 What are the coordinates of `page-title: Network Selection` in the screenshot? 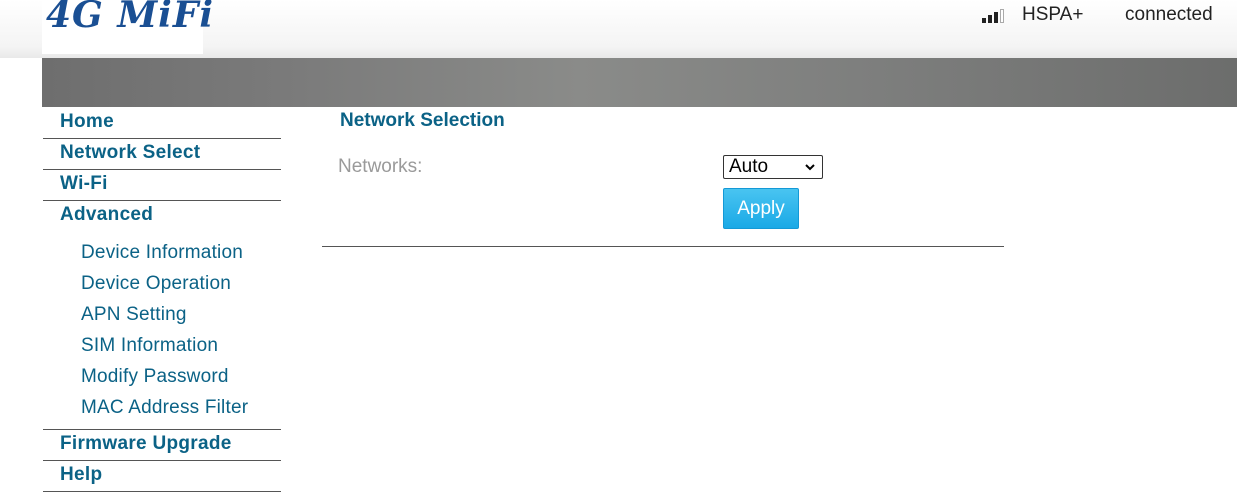 It's located at (422, 120).